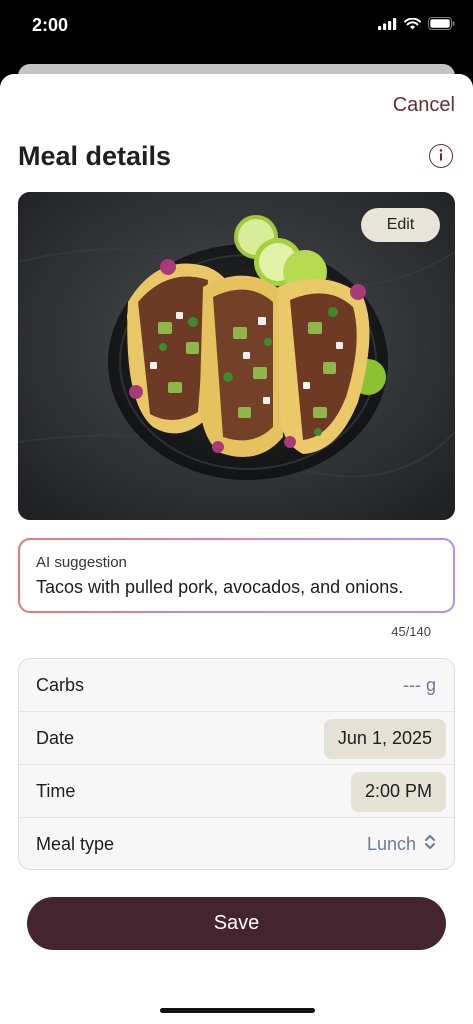 Image resolution: width=473 pixels, height=1024 pixels. What do you see at coordinates (55, 737) in the screenshot?
I see `date-label: Date` at bounding box center [55, 737].